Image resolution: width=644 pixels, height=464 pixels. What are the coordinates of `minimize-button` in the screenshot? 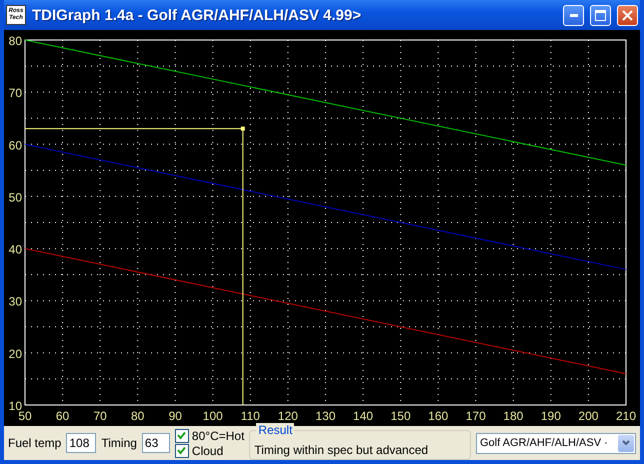 It's located at (573, 15).